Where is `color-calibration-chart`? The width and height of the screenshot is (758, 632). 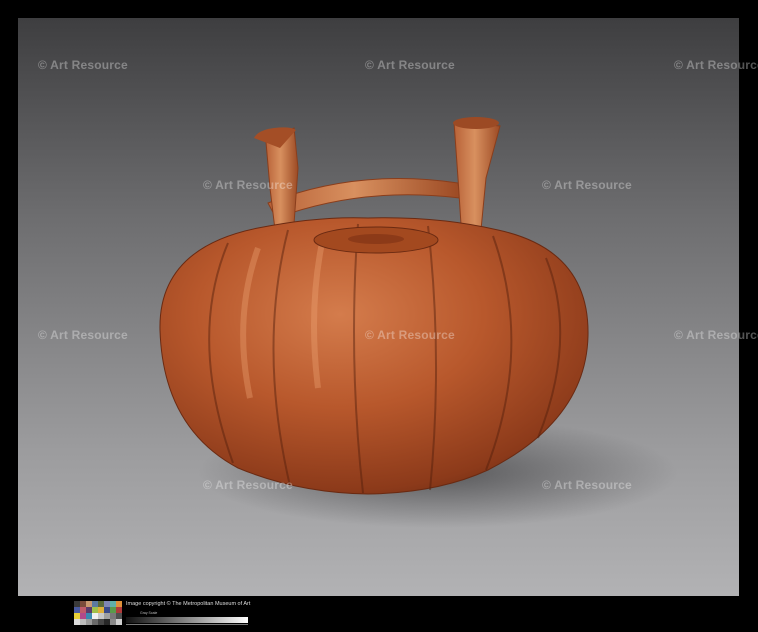 color-calibration-chart is located at coordinates (98, 613).